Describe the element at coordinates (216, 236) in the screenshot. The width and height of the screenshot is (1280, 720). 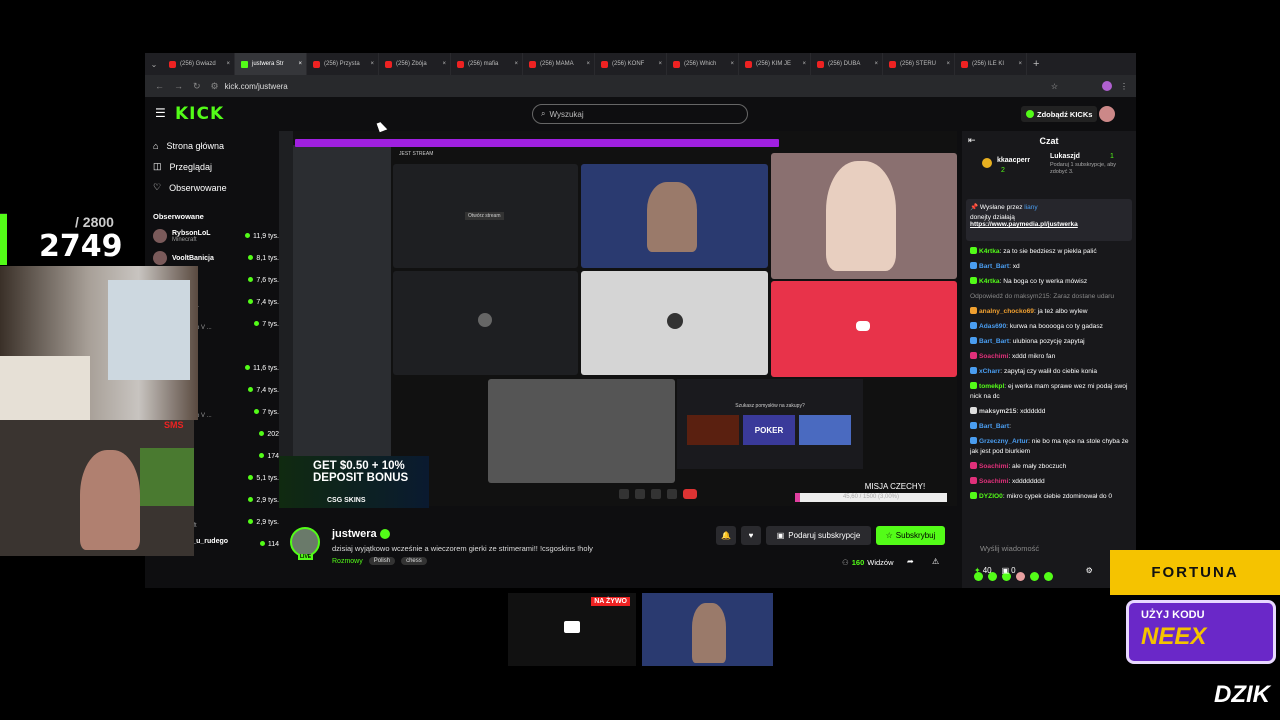
I see `followed-channel: RybsonLoL Minecraft 11,9 tys.` at that location.